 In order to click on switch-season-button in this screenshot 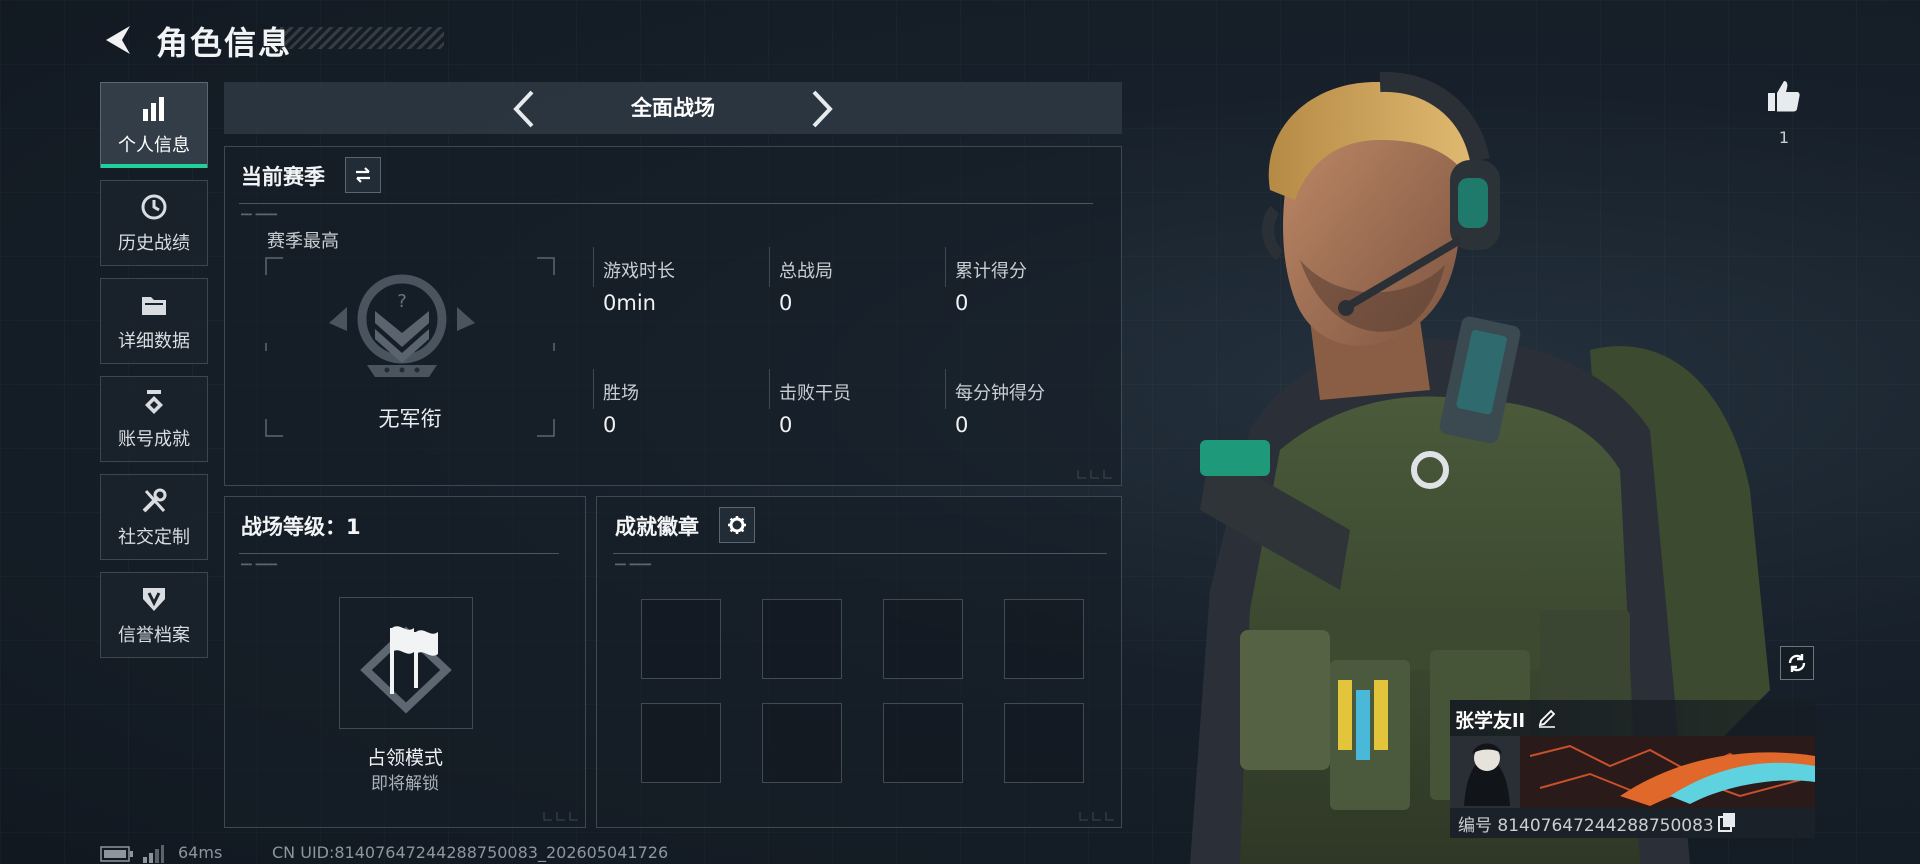, I will do `click(363, 175)`.